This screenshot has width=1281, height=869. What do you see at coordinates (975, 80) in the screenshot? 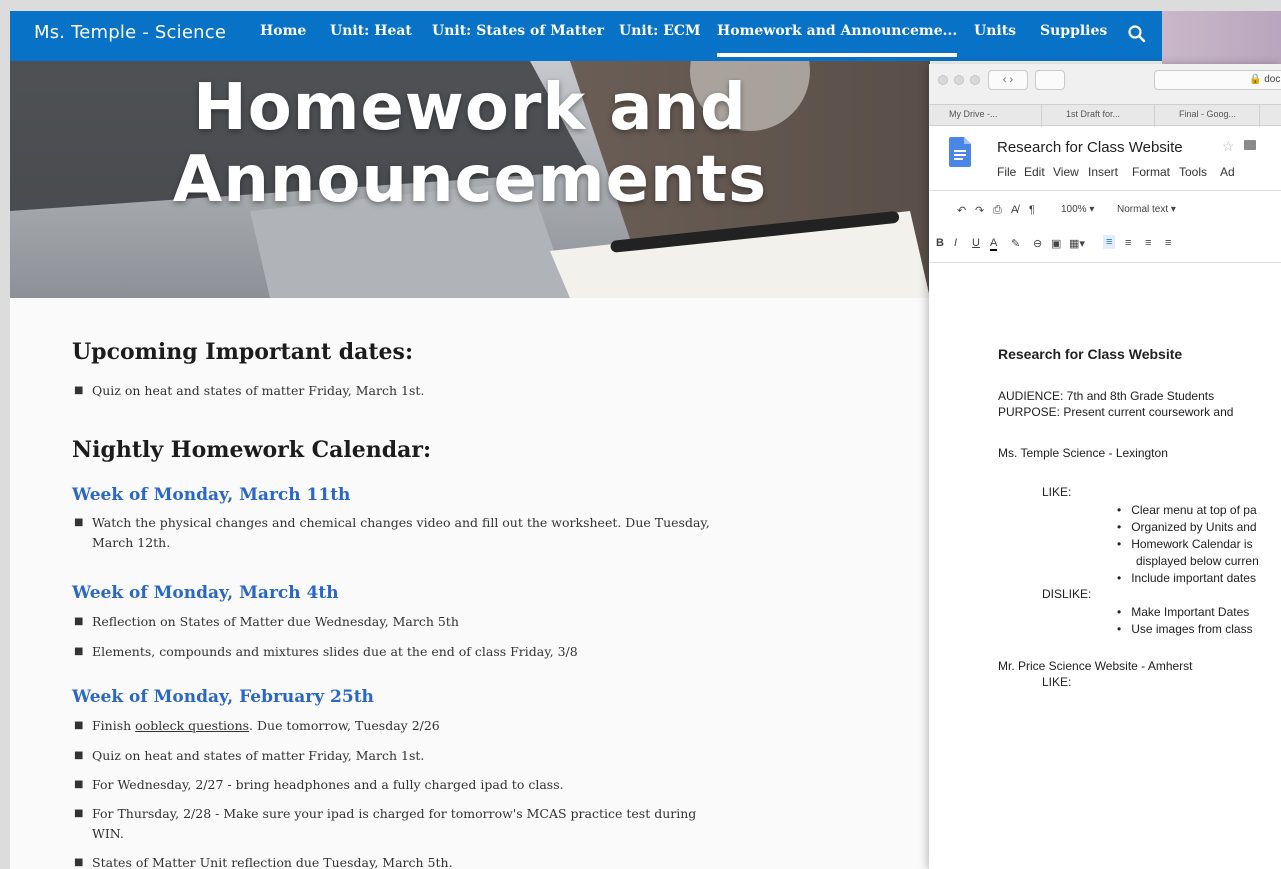
I see `zoom-window-button` at bounding box center [975, 80].